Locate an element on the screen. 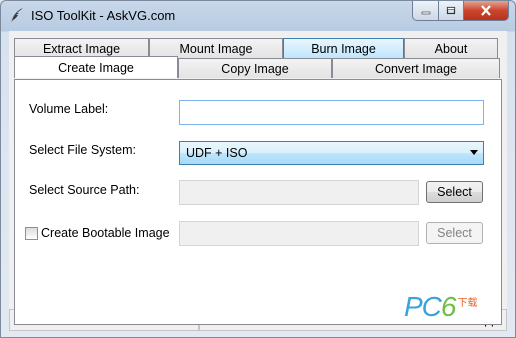 The width and height of the screenshot is (516, 338). file-system-dropdown: UDF + ISO is located at coordinates (331, 153).